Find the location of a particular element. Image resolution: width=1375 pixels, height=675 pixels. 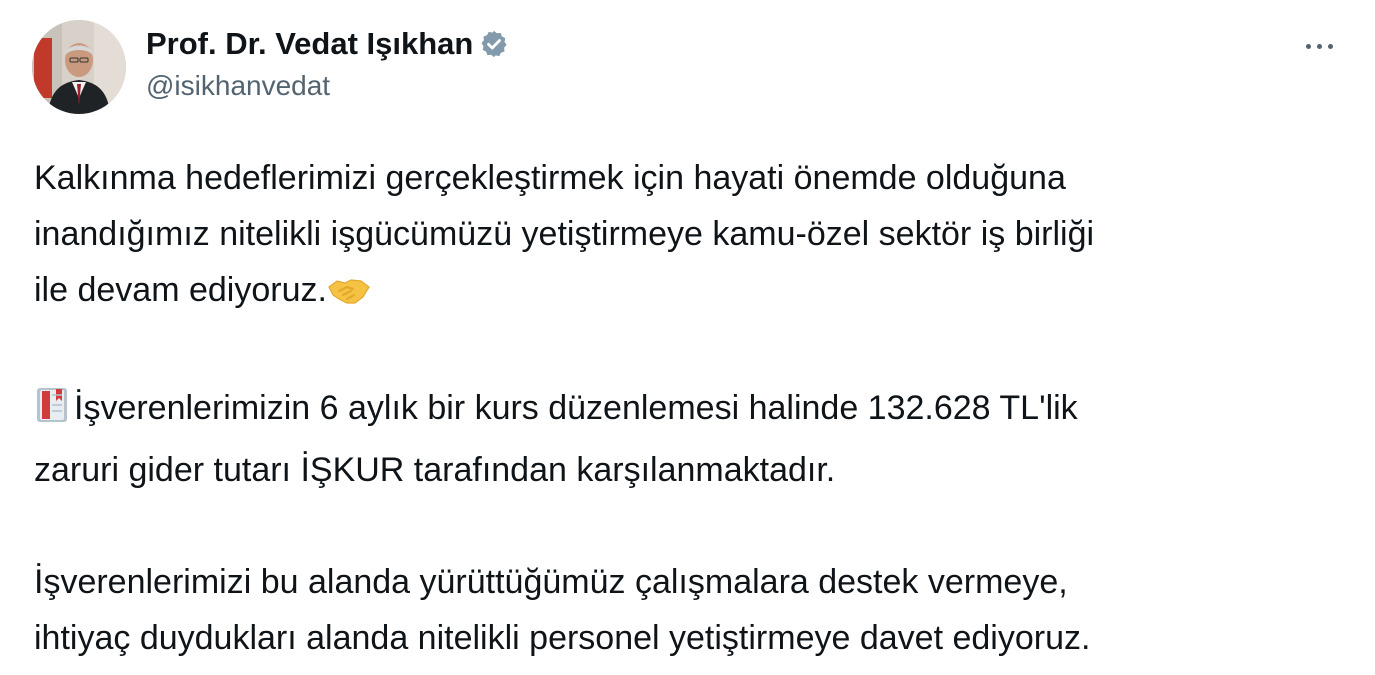

more-options-icon is located at coordinates (1319, 46).